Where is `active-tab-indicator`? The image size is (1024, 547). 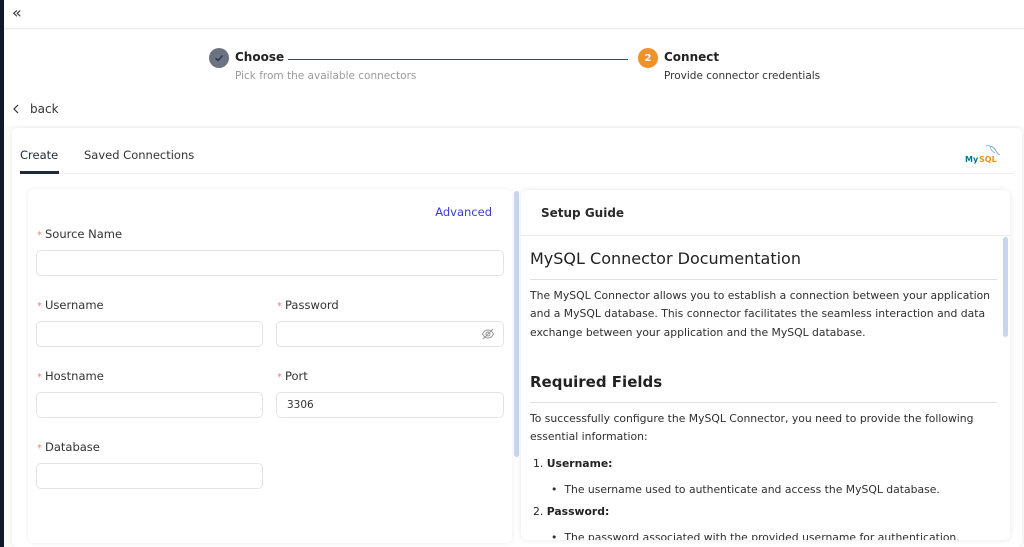 active-tab-indicator is located at coordinates (39, 172).